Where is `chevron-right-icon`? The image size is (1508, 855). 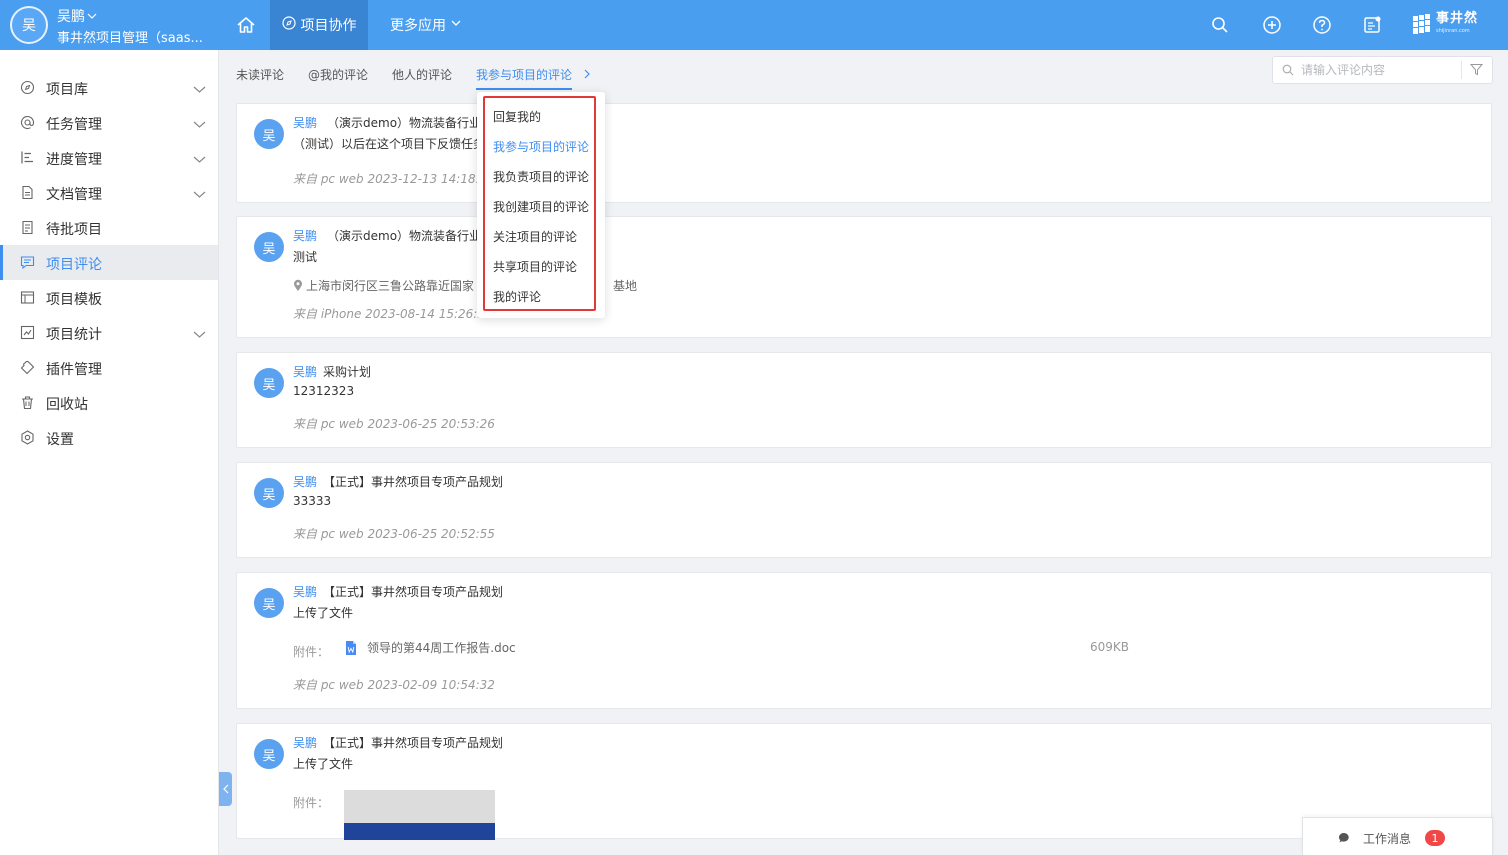 chevron-right-icon is located at coordinates (587, 74).